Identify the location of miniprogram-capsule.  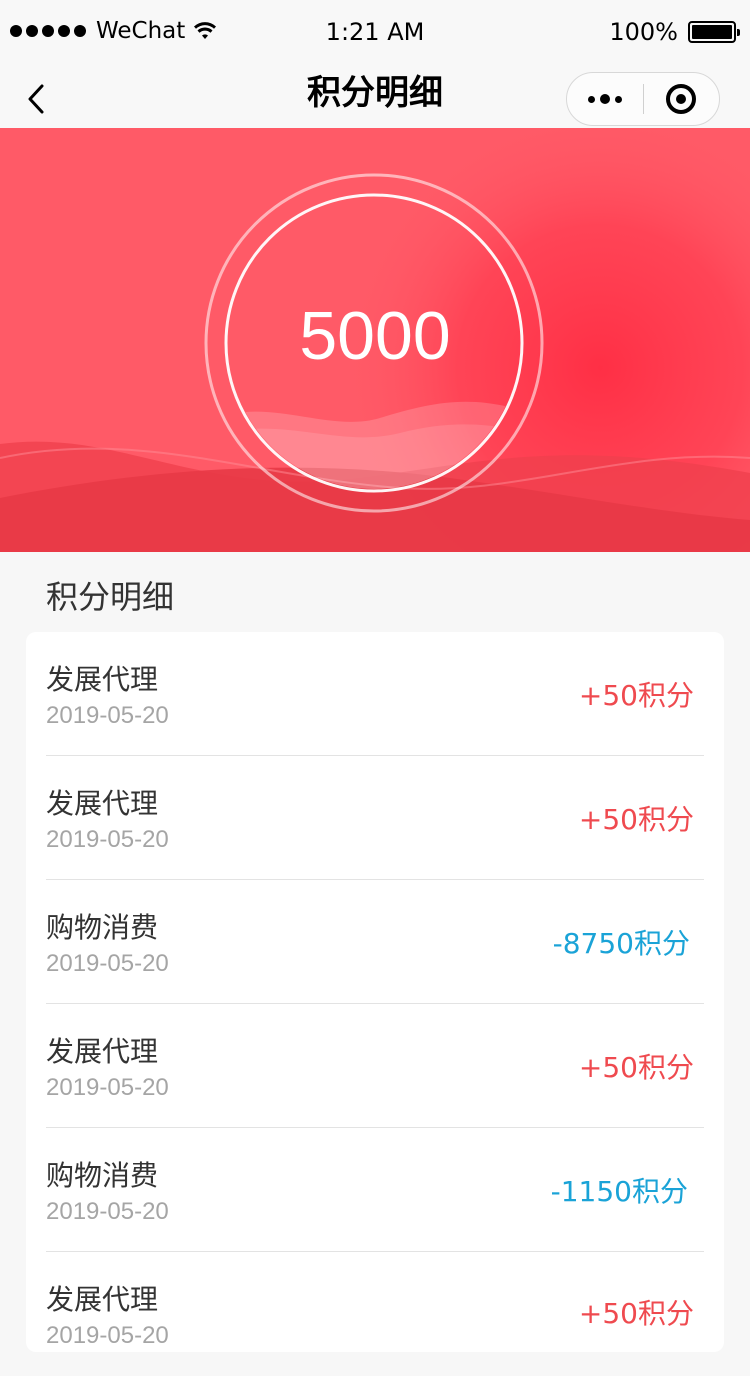
(643, 99).